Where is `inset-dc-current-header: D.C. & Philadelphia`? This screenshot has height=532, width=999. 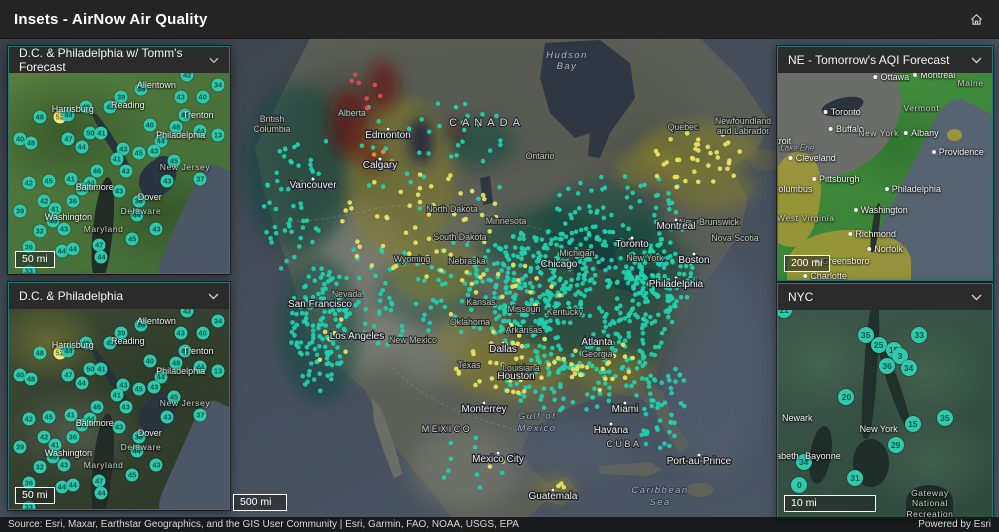 inset-dc-current-header: D.C. & Philadelphia is located at coordinates (119, 296).